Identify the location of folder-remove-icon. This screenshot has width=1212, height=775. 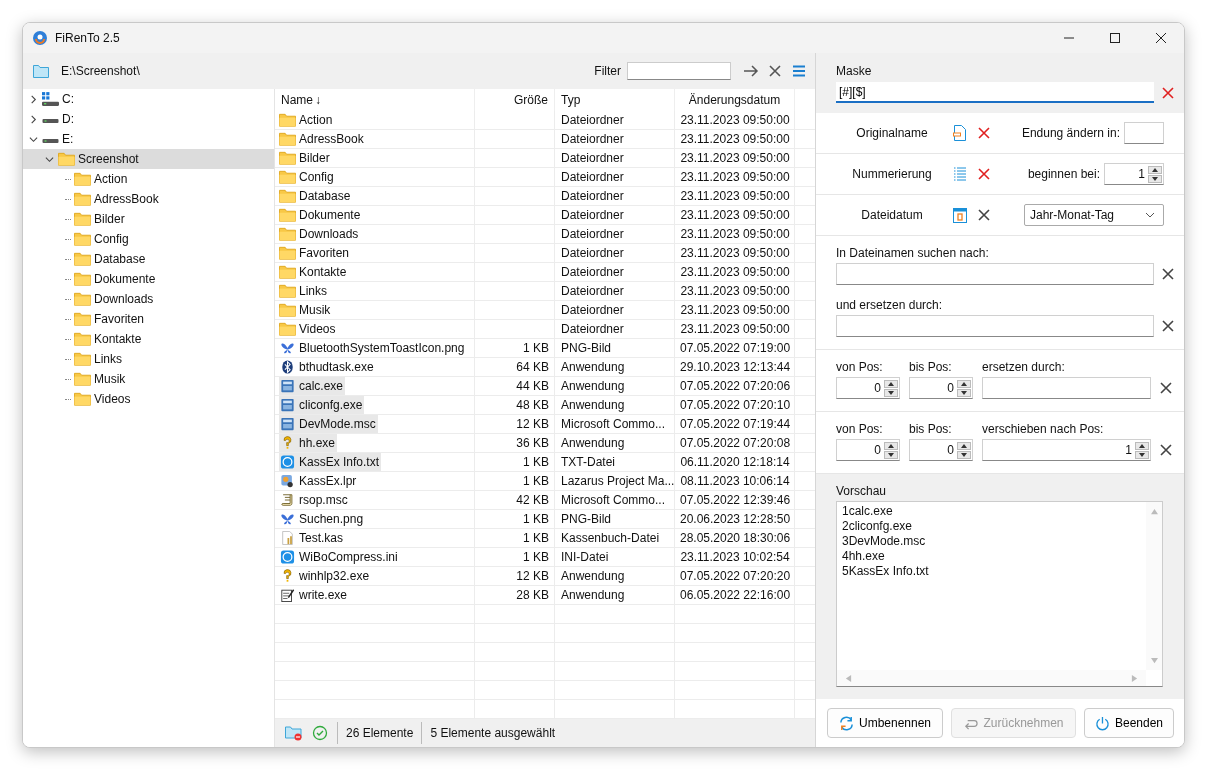
(294, 733).